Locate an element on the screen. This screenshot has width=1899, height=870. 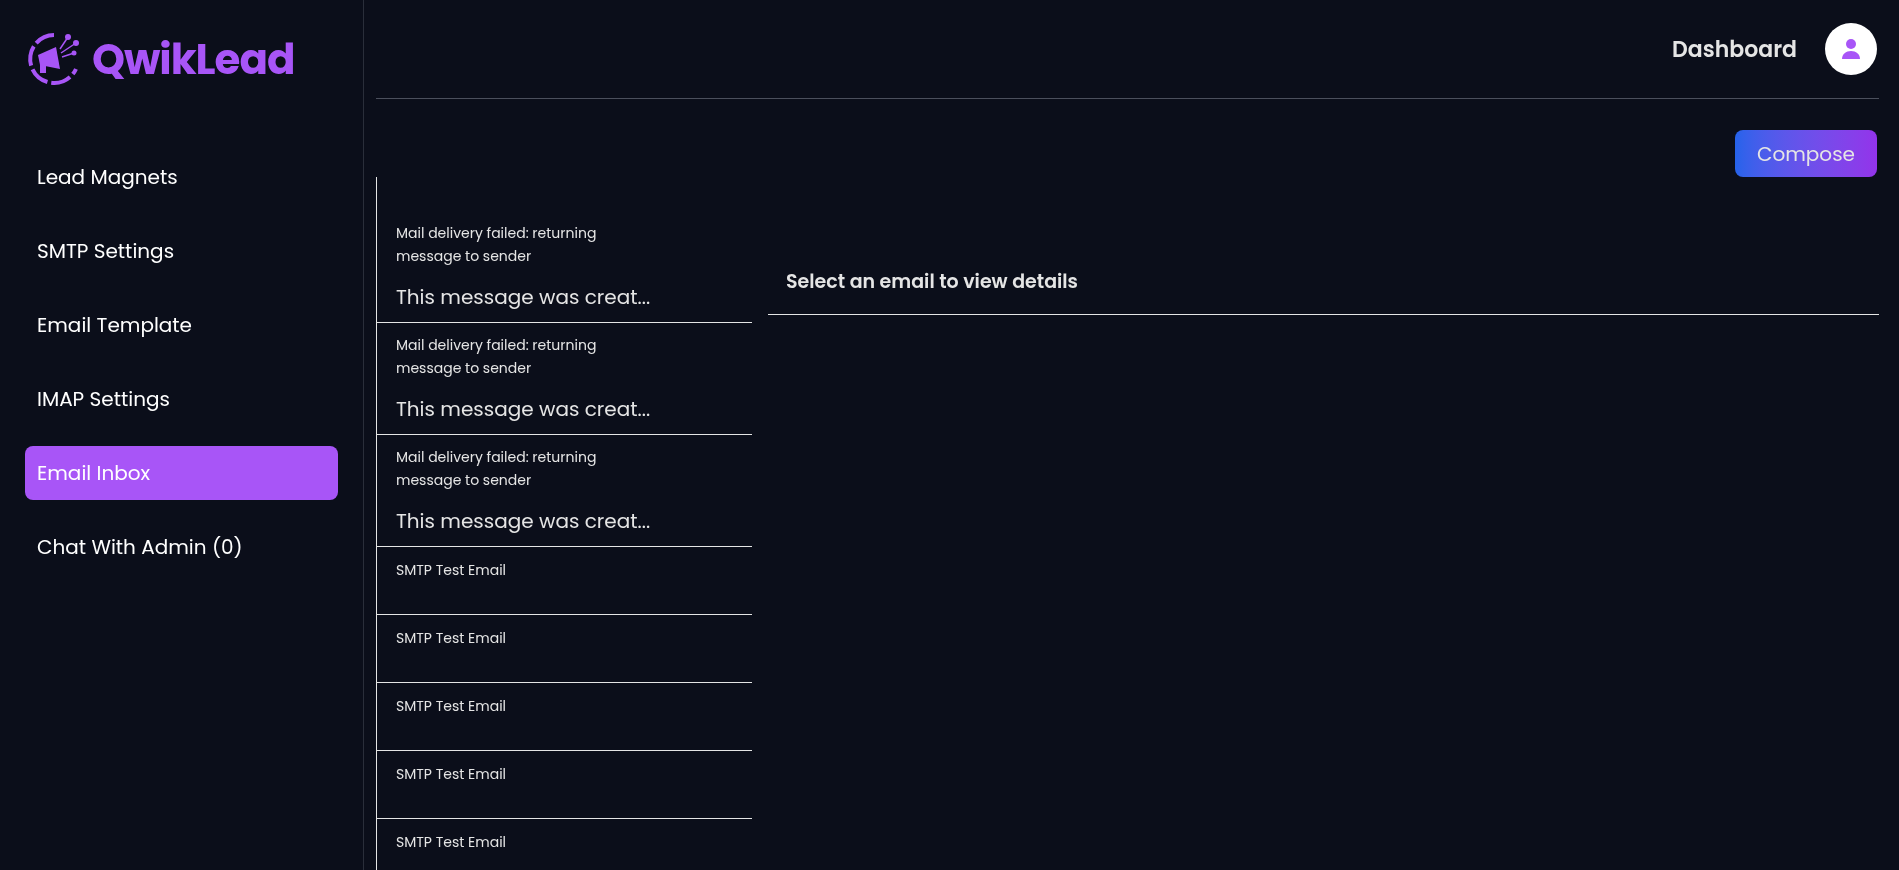
sidebar-item: IMAP Settings is located at coordinates (181, 399).